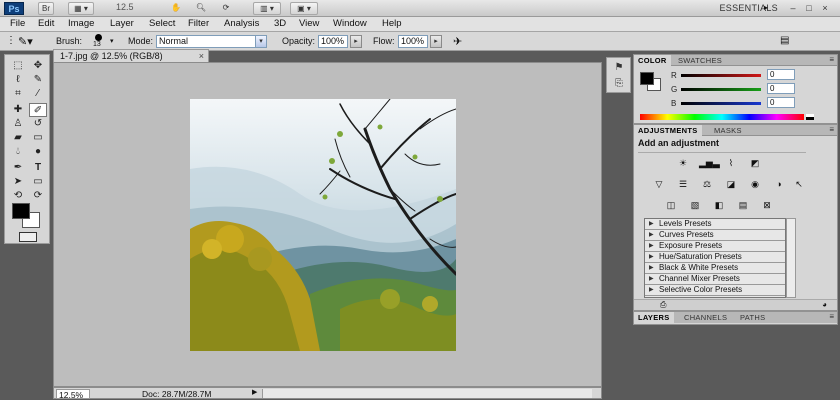 The height and width of the screenshot is (400, 840). Describe the element at coordinates (695, 205) in the screenshot. I see `posterize-icon: ▧` at that location.